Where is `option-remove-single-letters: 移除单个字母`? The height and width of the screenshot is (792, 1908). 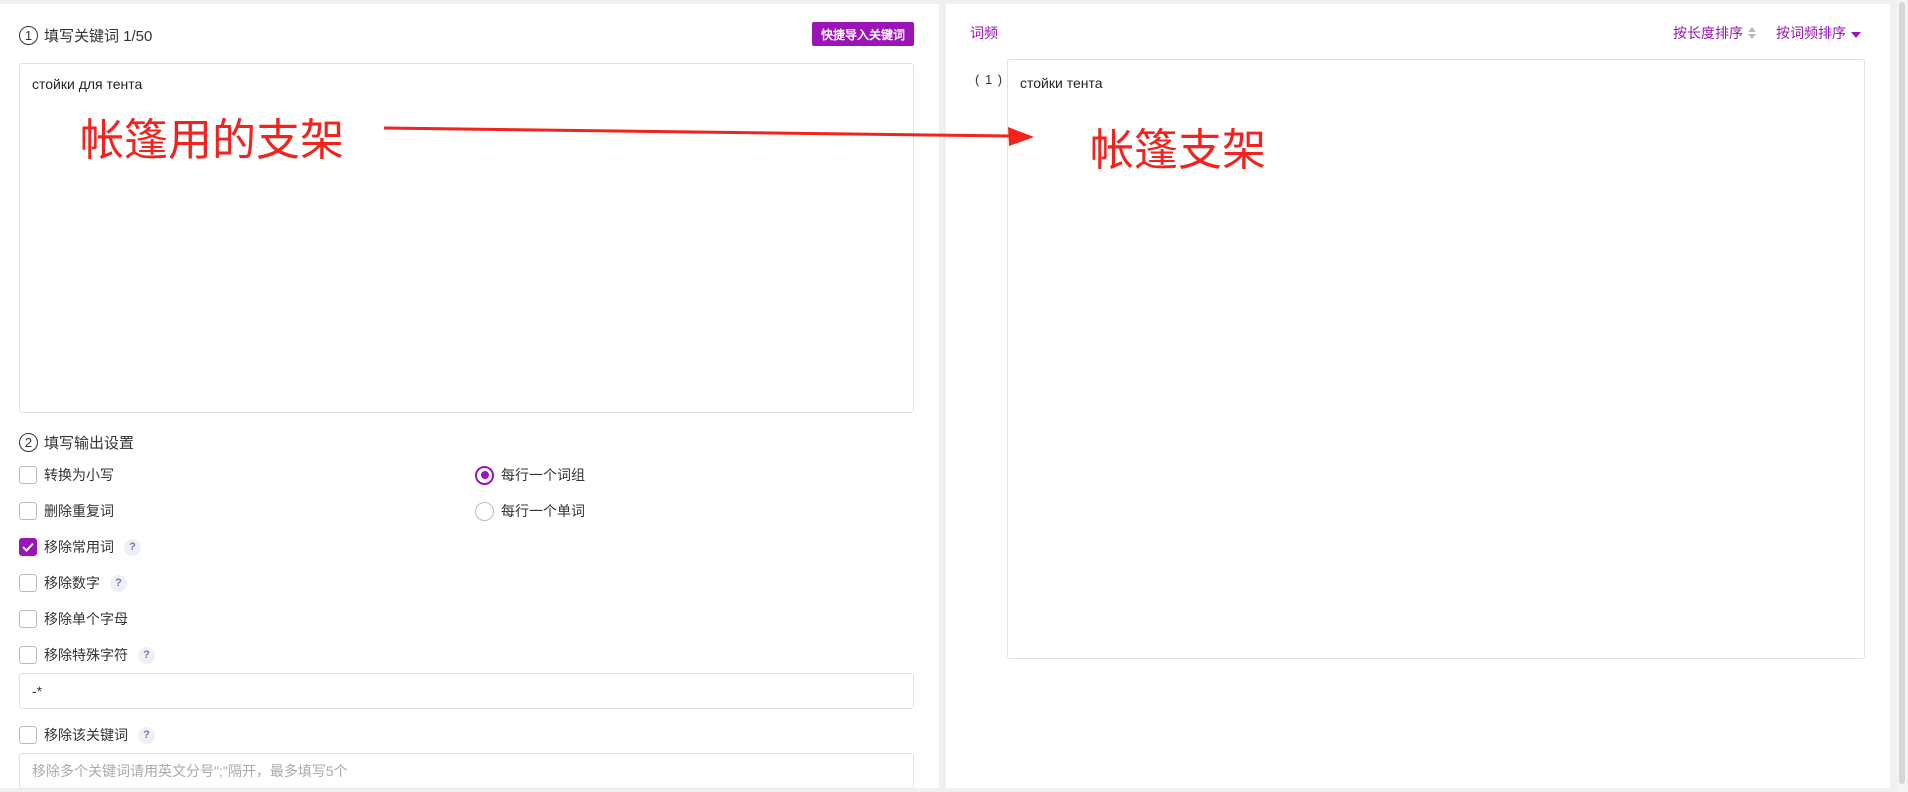
option-remove-single-letters: 移除单个字母 is located at coordinates (73, 619).